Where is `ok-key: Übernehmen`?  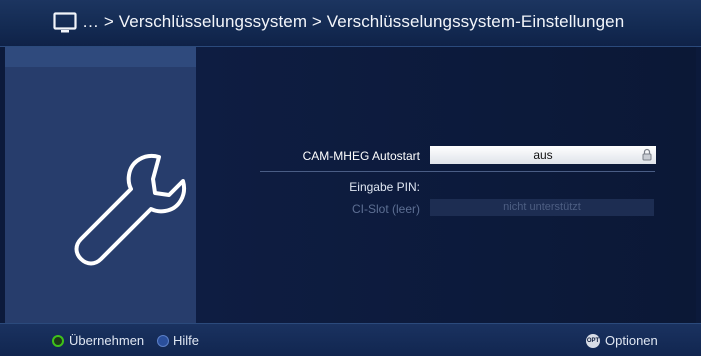
ok-key: Übernehmen is located at coordinates (98, 340).